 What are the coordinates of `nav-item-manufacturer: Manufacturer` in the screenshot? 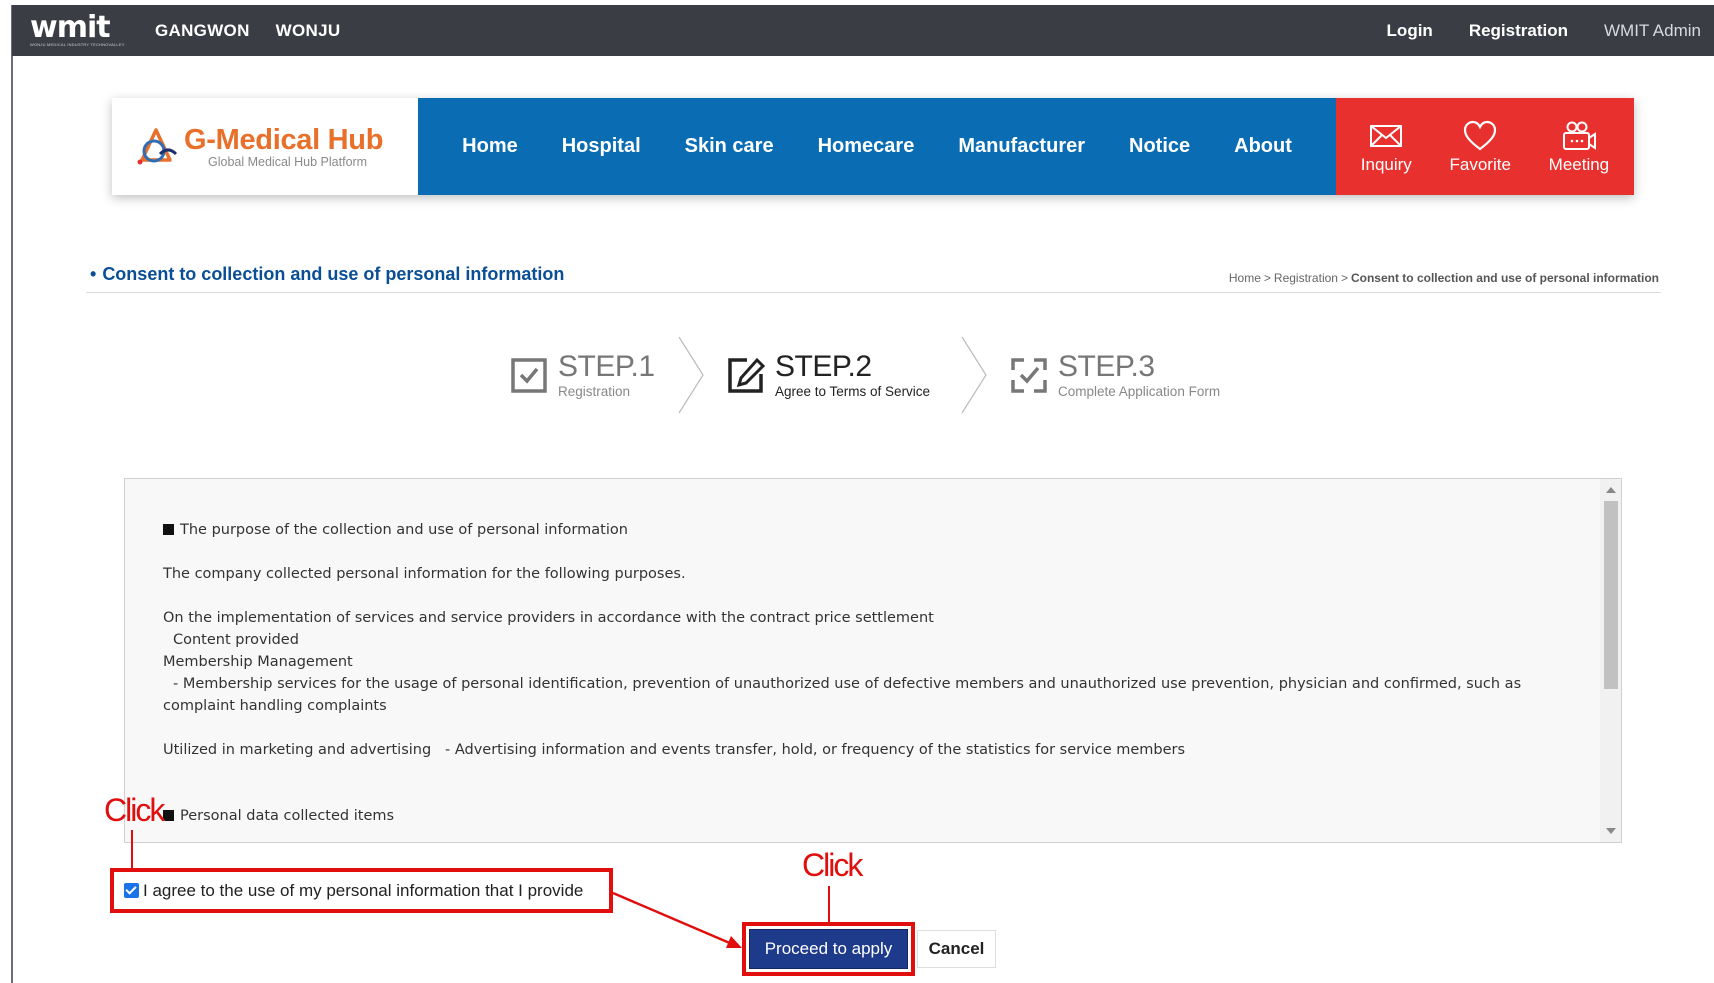 It's located at (1021, 146).